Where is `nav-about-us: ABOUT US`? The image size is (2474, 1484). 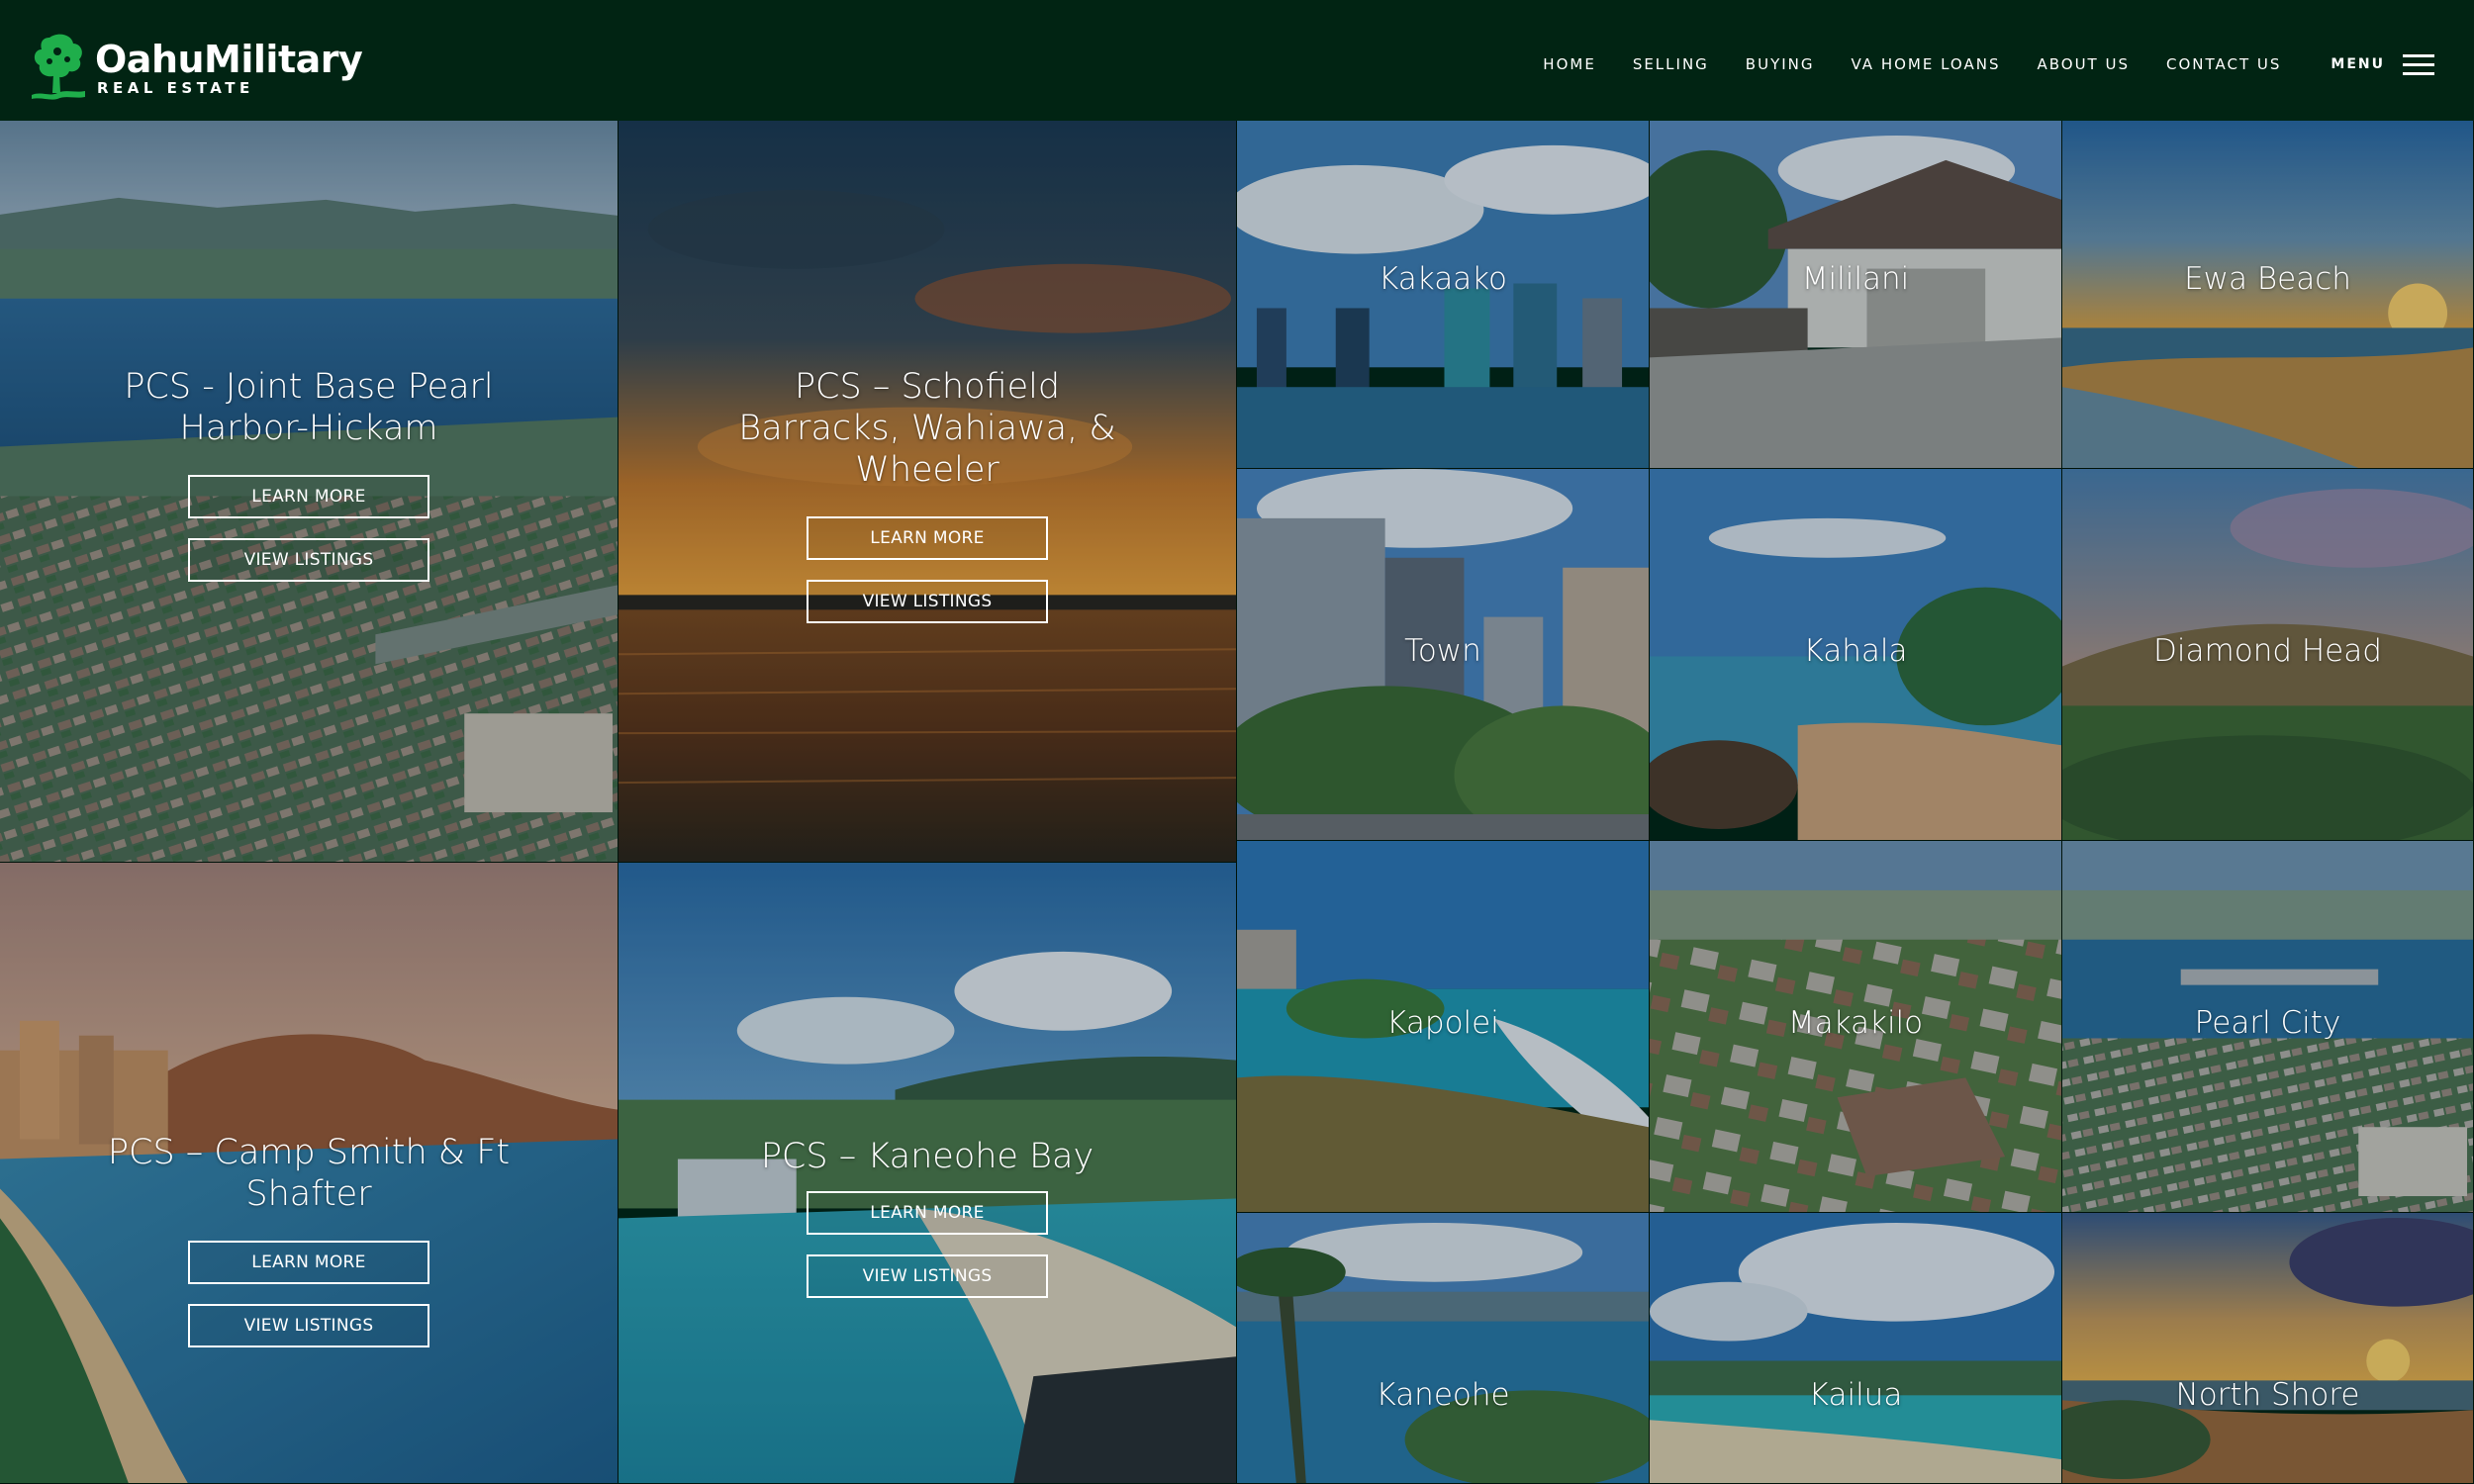 nav-about-us: ABOUT US is located at coordinates (2084, 64).